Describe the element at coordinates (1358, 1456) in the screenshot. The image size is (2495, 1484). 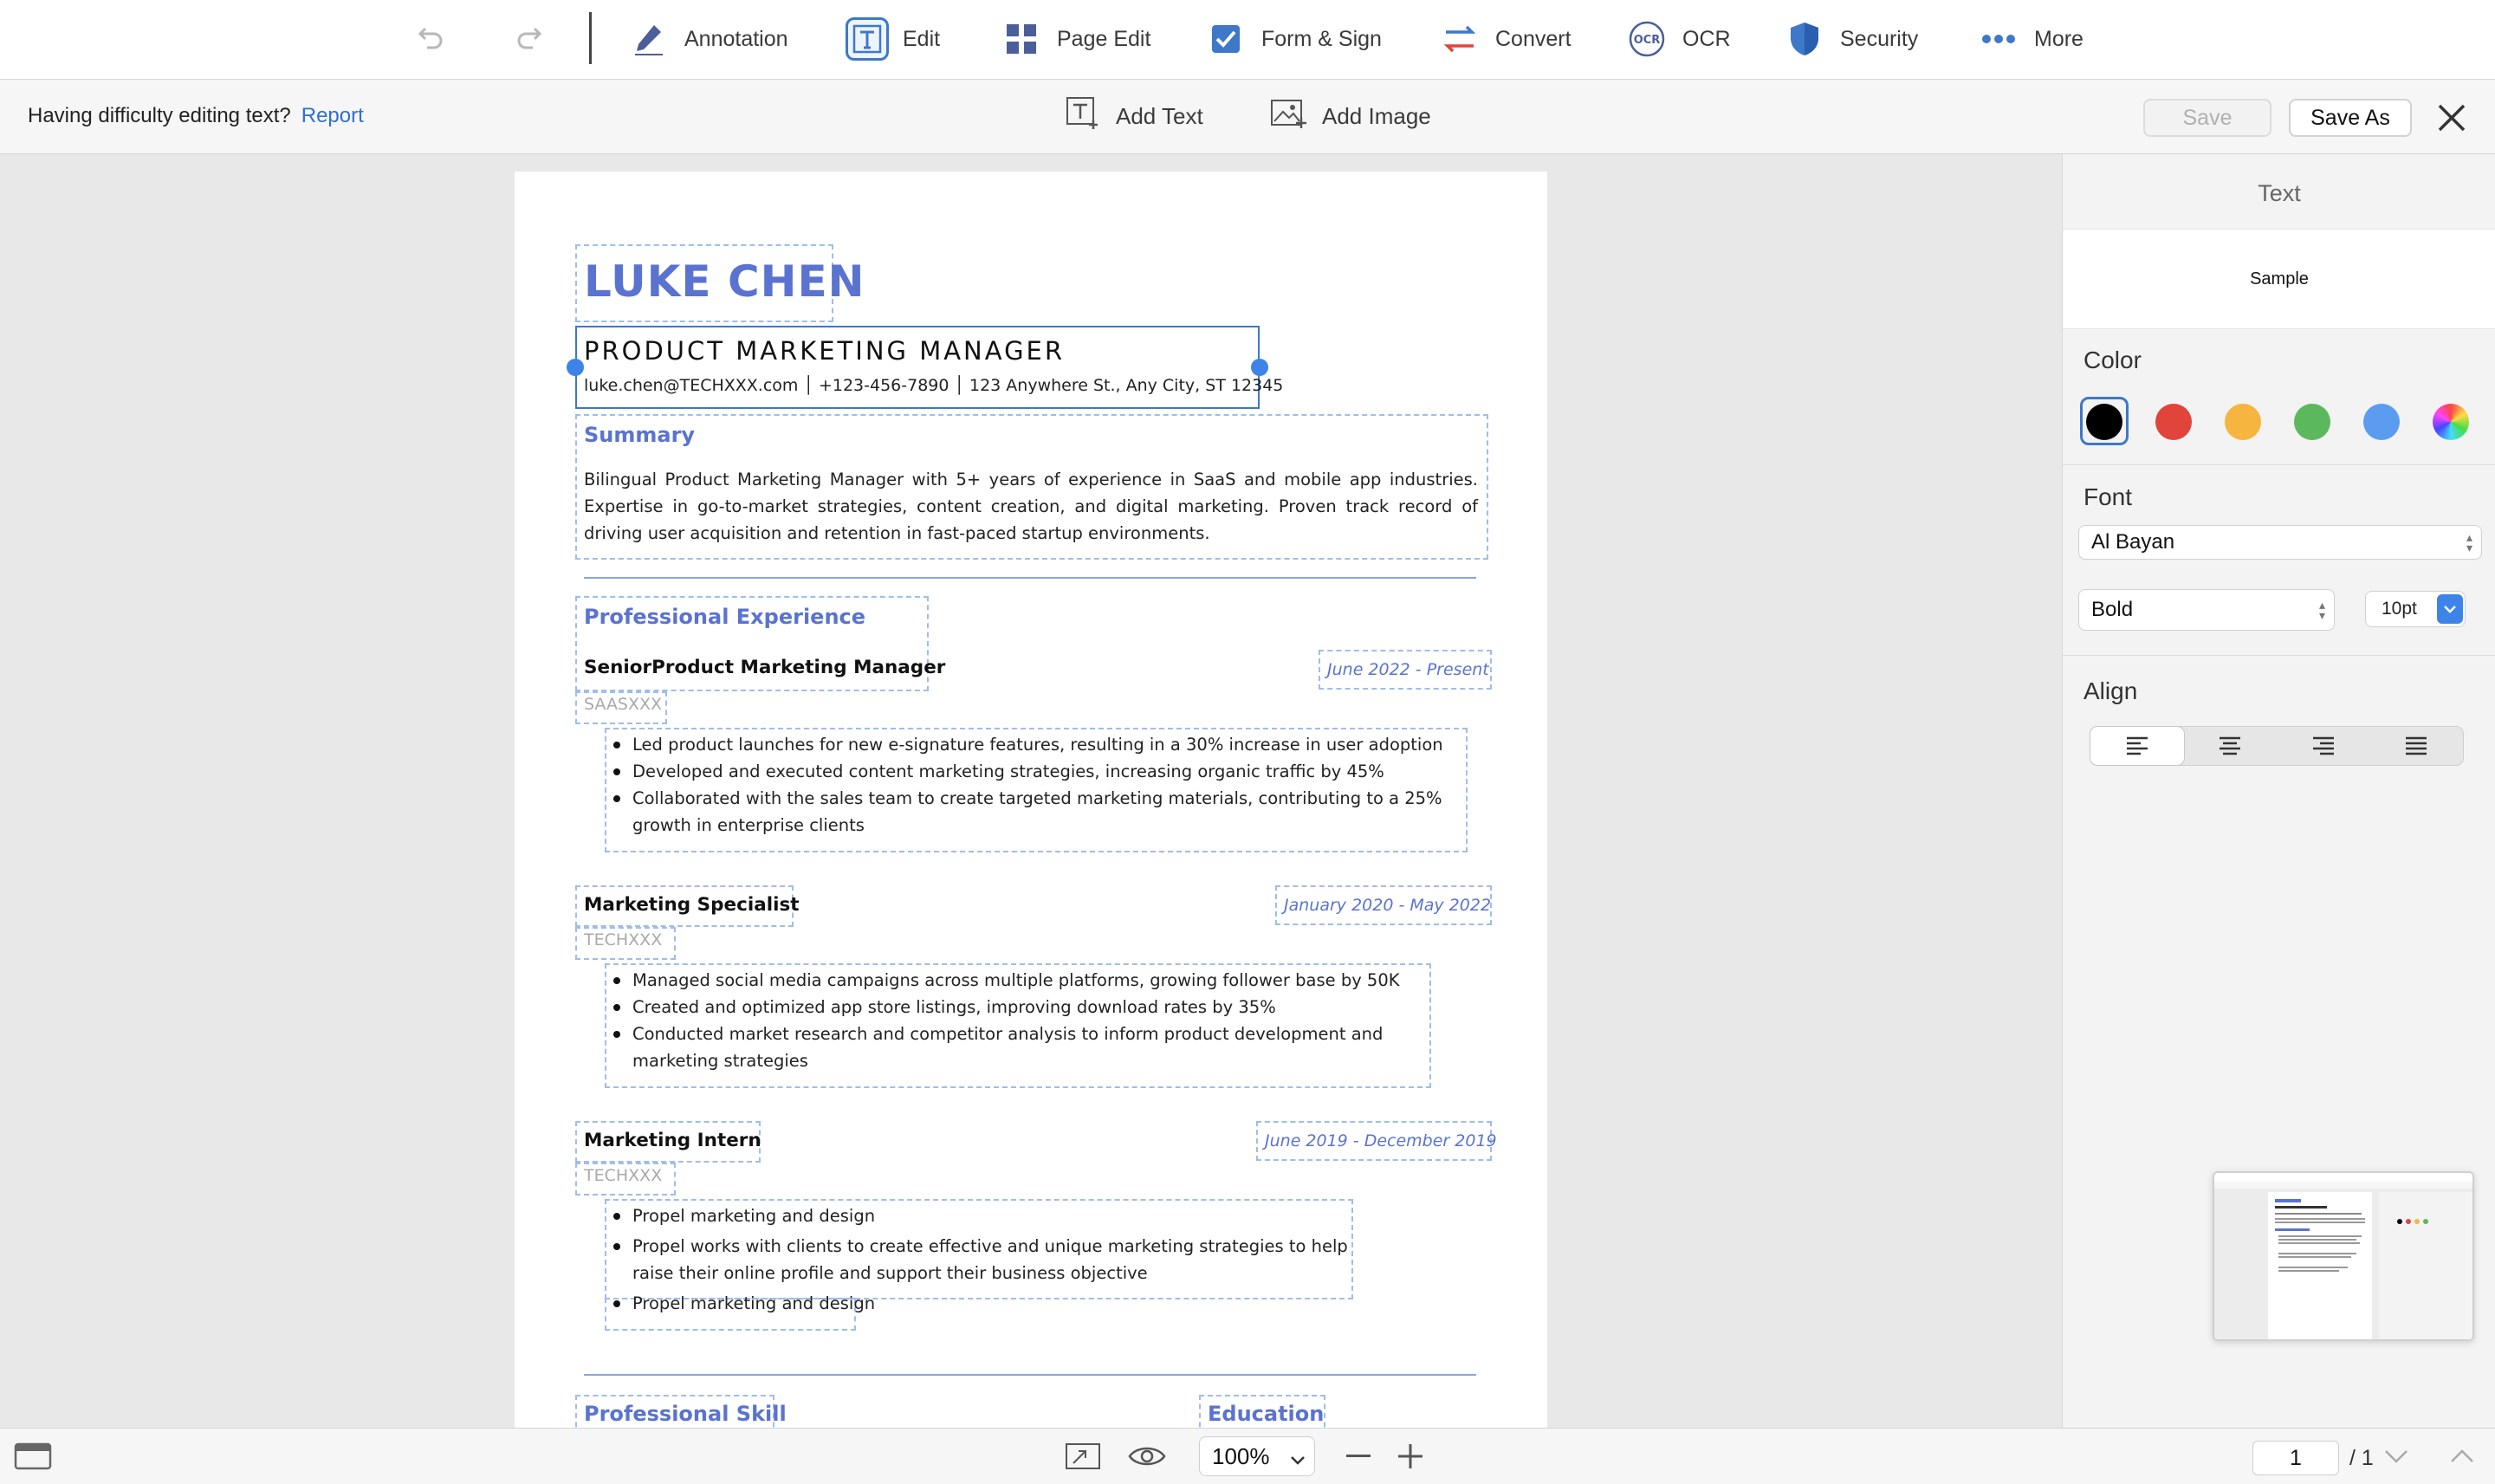
I see `zoom-out-icon` at that location.